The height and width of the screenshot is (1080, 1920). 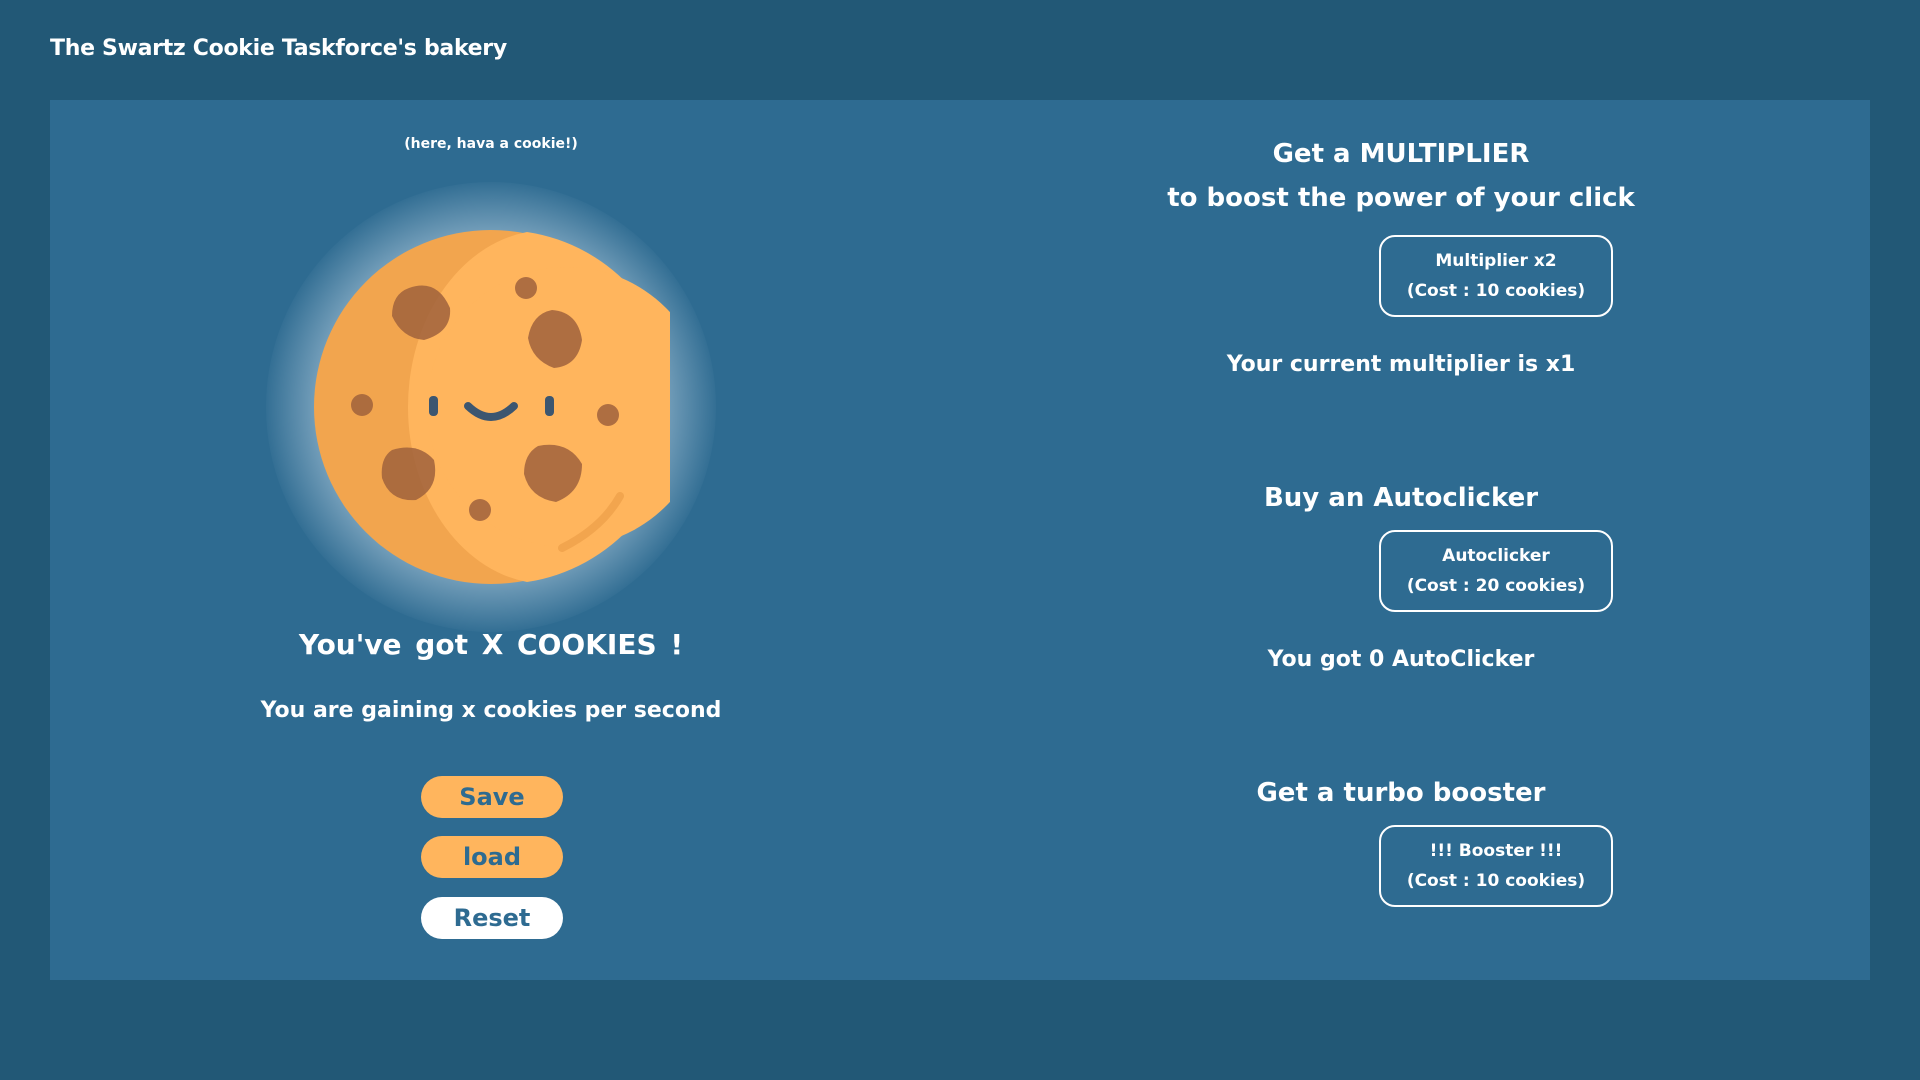 What do you see at coordinates (1496, 851) in the screenshot?
I see `booster-button-label: !!! Booster !!!` at bounding box center [1496, 851].